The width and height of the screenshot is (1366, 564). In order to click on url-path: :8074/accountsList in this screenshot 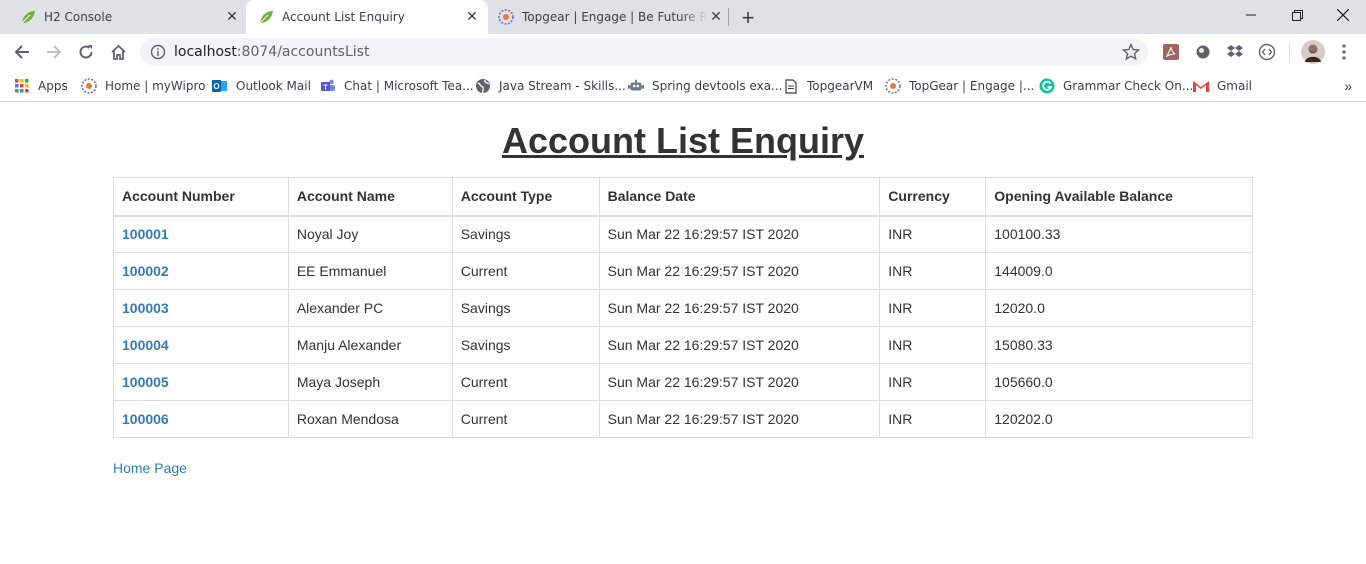, I will do `click(303, 52)`.